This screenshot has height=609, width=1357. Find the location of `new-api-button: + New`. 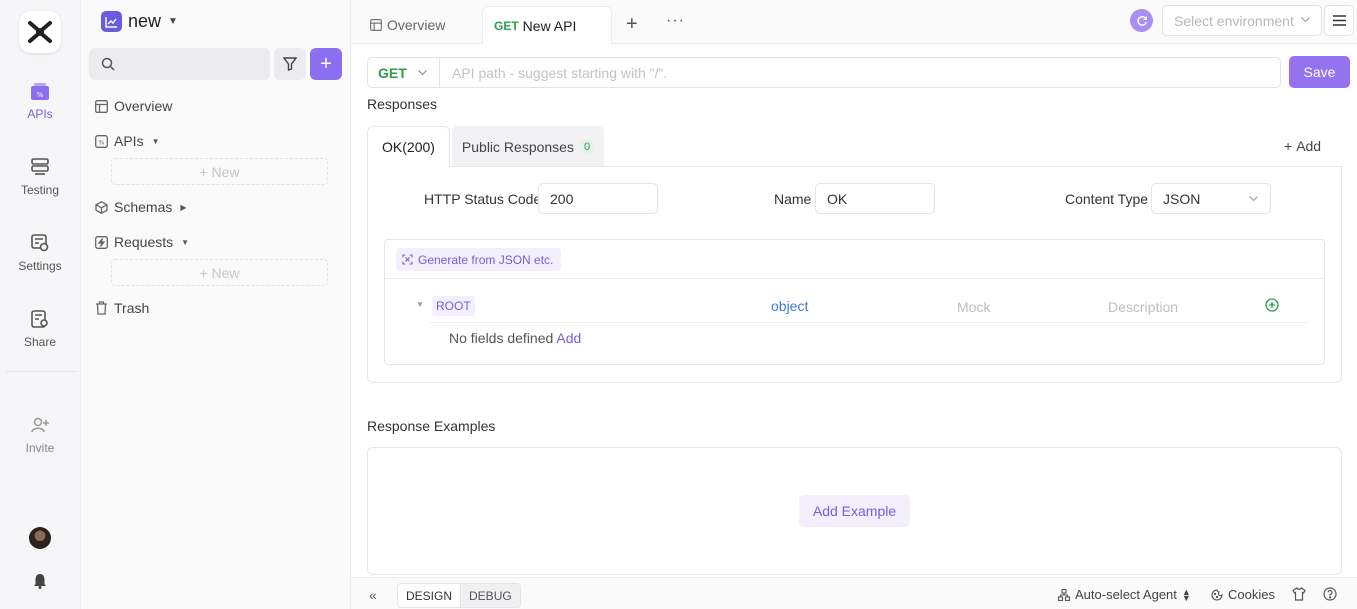

new-api-button: + New is located at coordinates (219, 171).